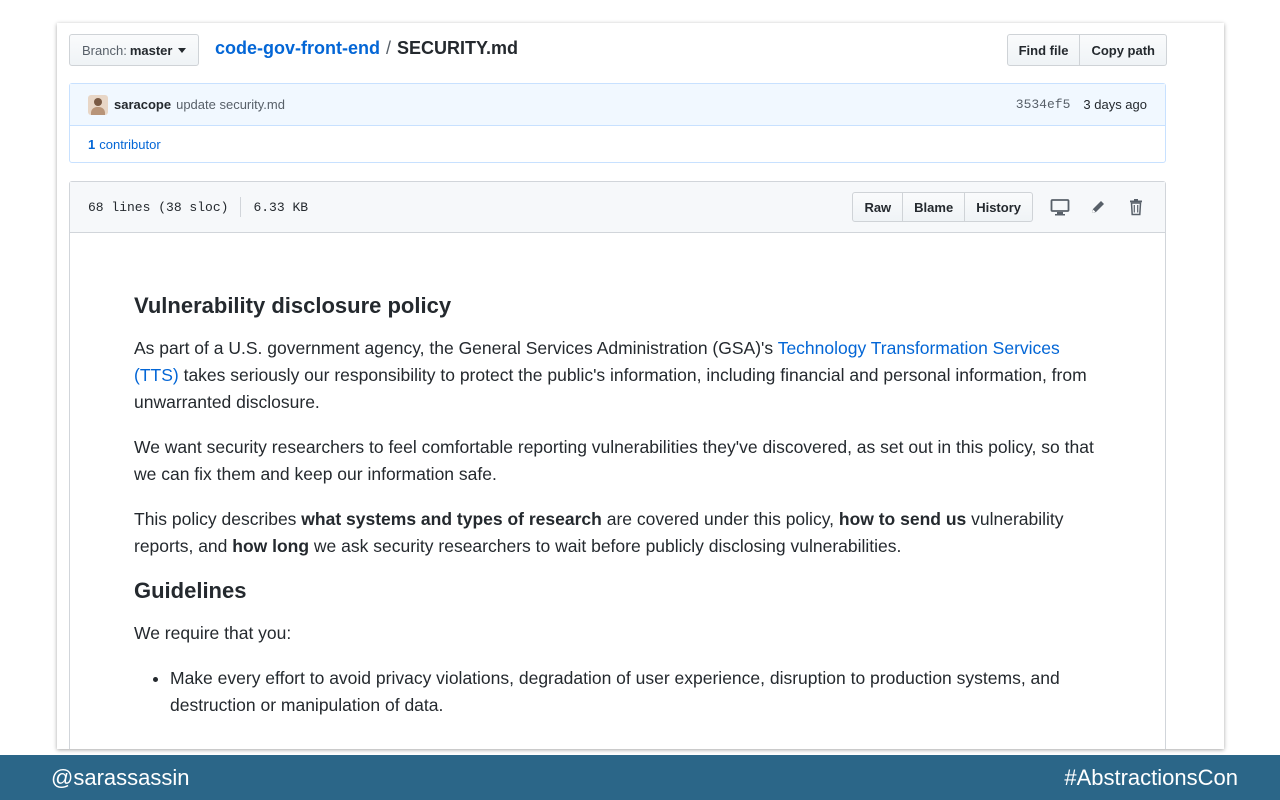 Image resolution: width=1280 pixels, height=800 pixels. I want to click on slide-footer: @sarassassin #AbstractionsCon, so click(640, 777).